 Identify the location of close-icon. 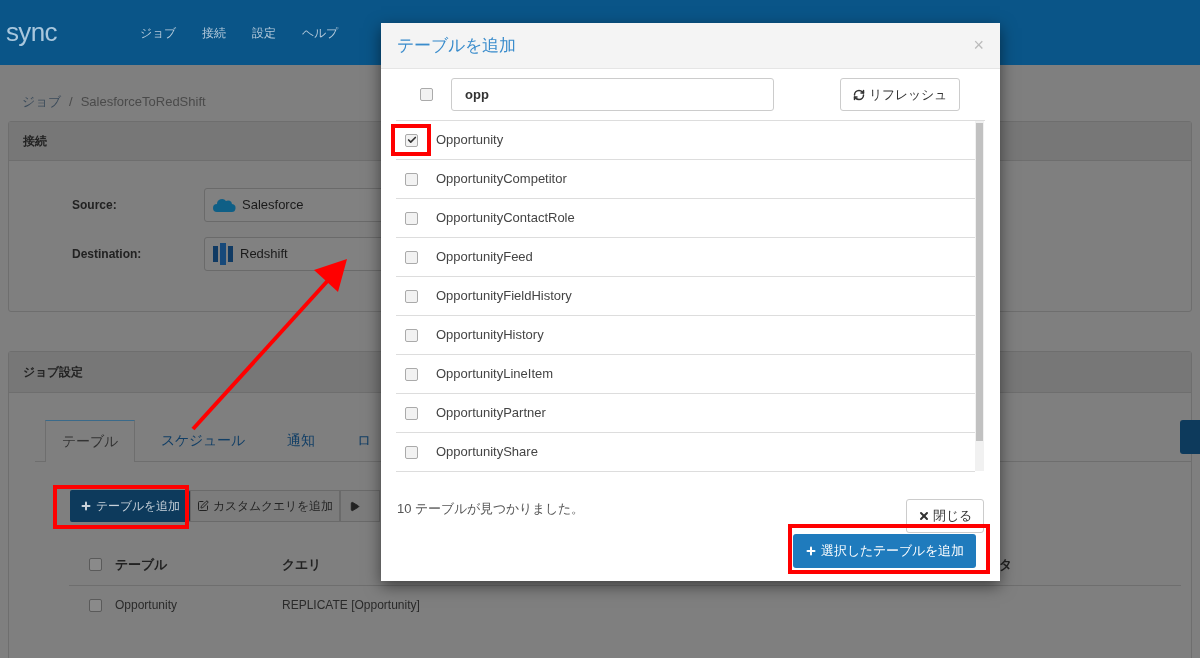
(924, 516).